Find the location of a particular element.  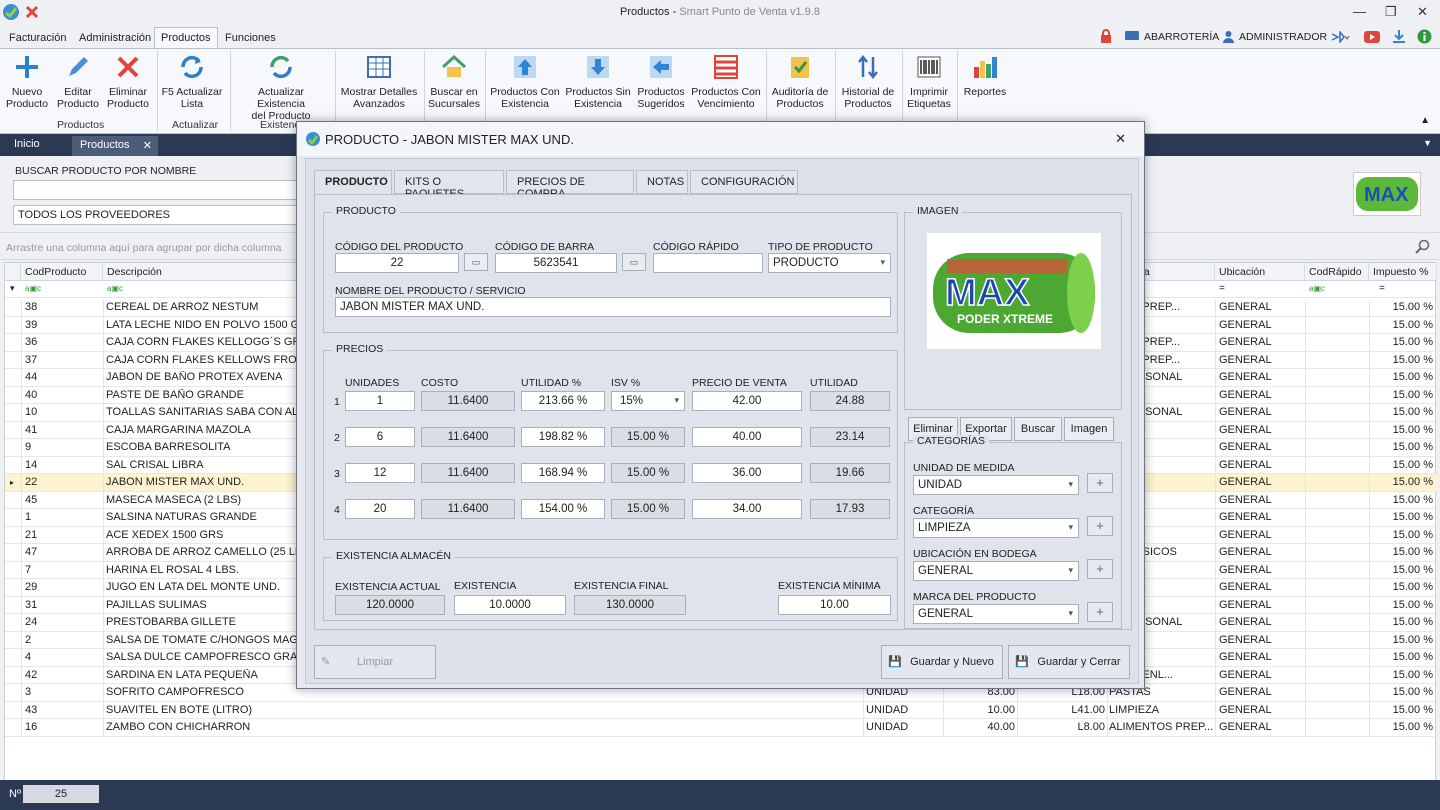

close-button: ✕ is located at coordinates (1422, 12).